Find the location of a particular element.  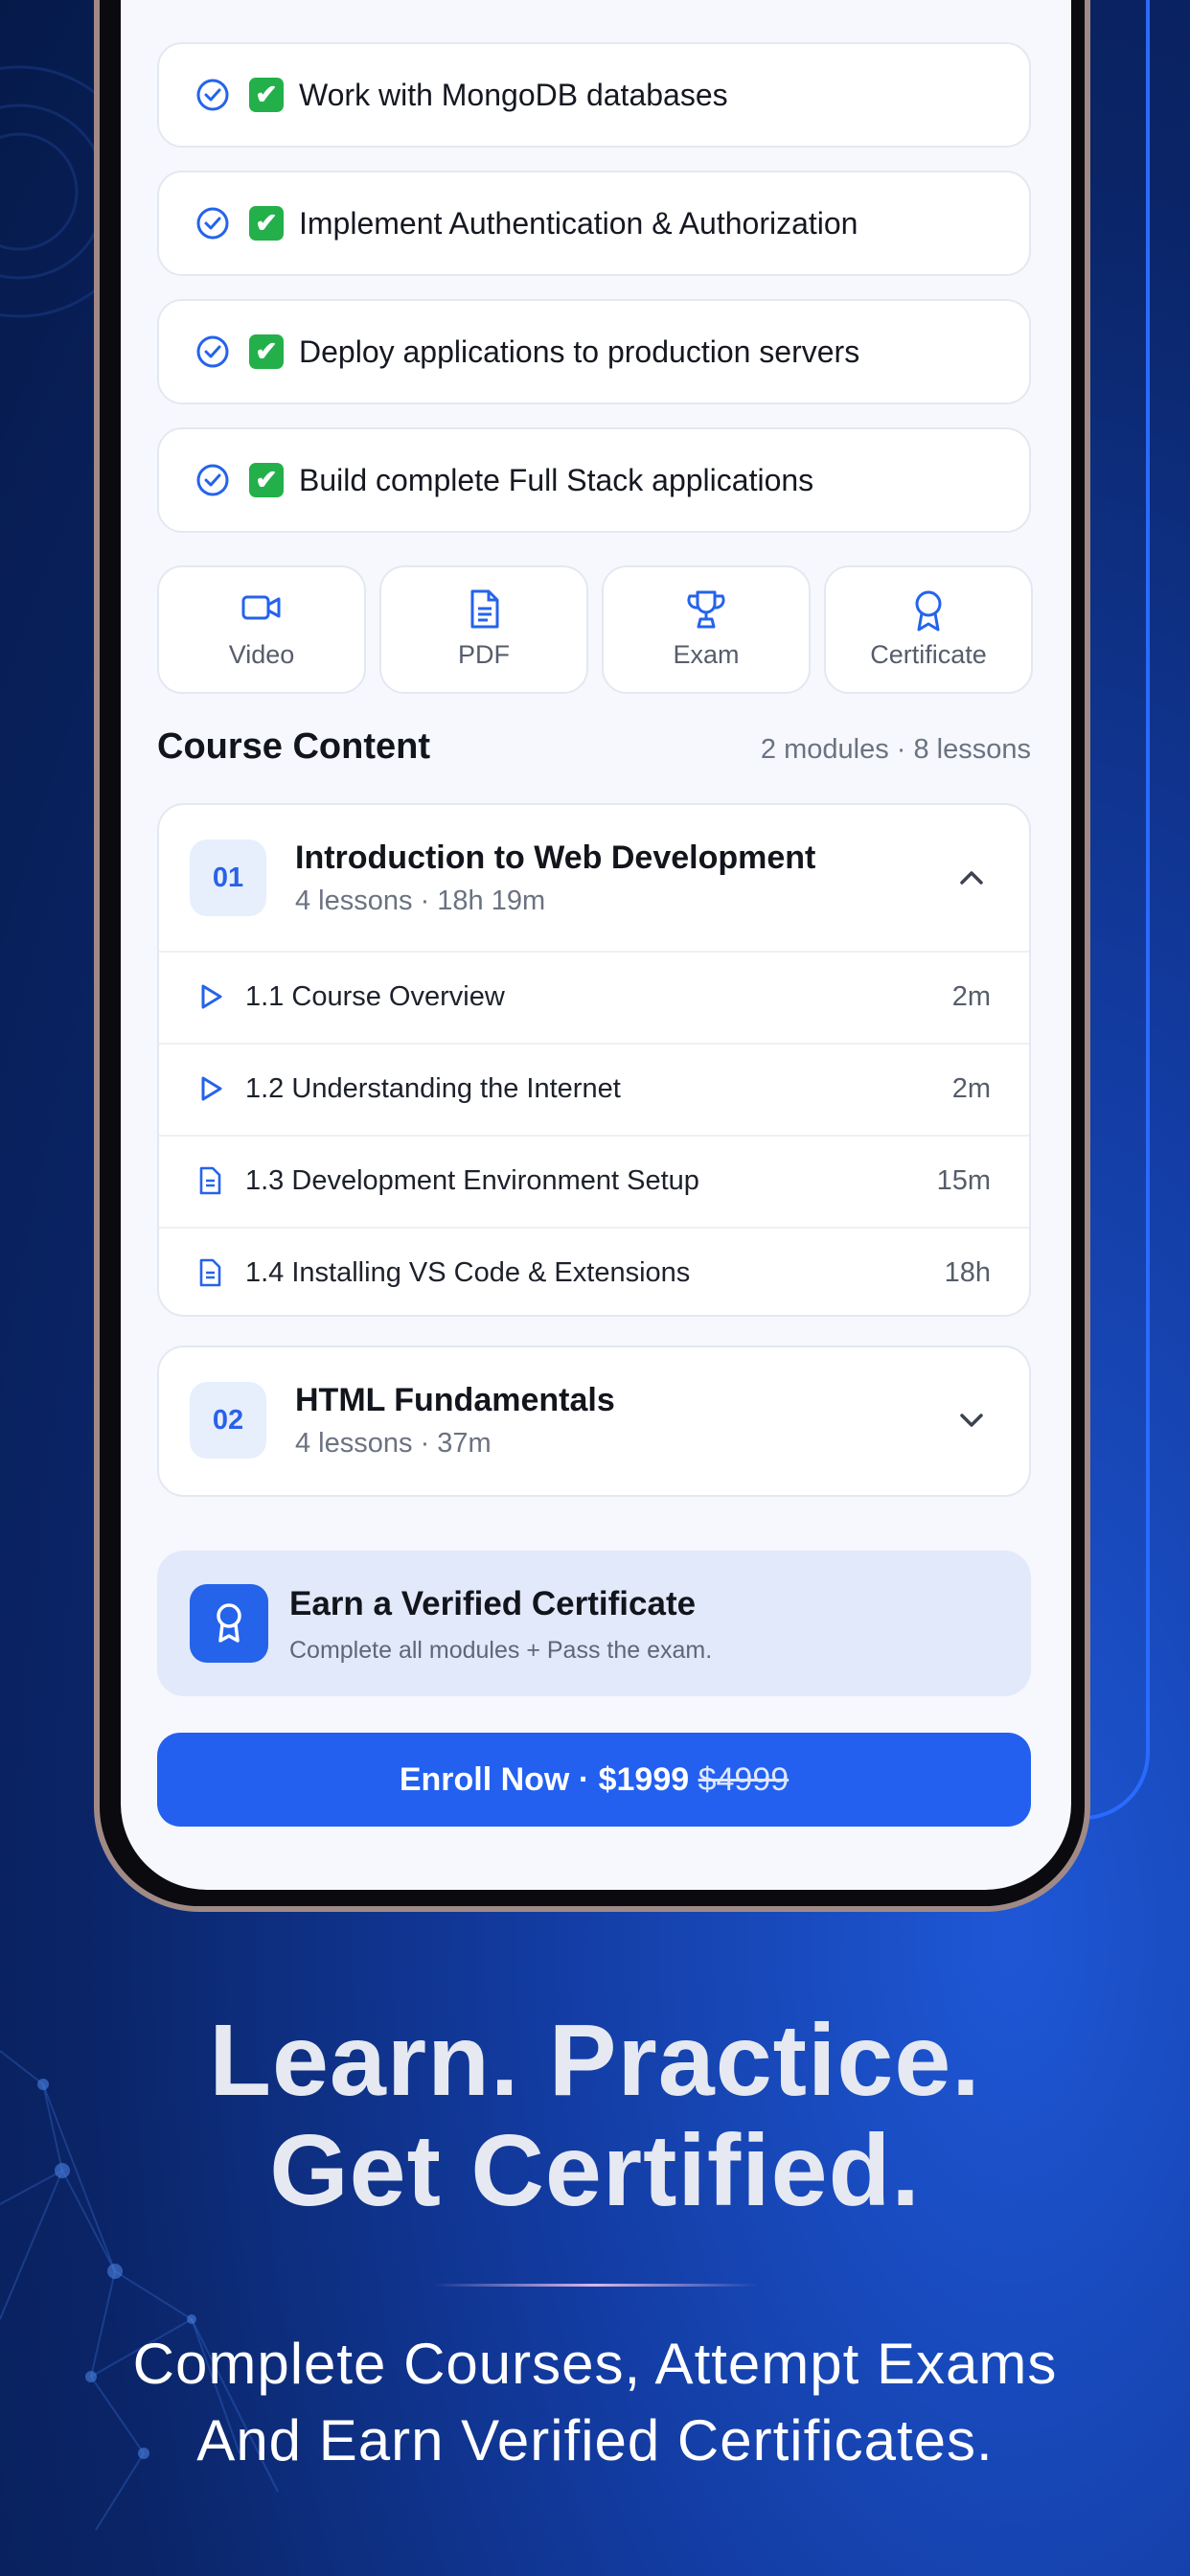

module-header: 02 HTML Fundamentals 4 lessons · 37m is located at coordinates (594, 1420).